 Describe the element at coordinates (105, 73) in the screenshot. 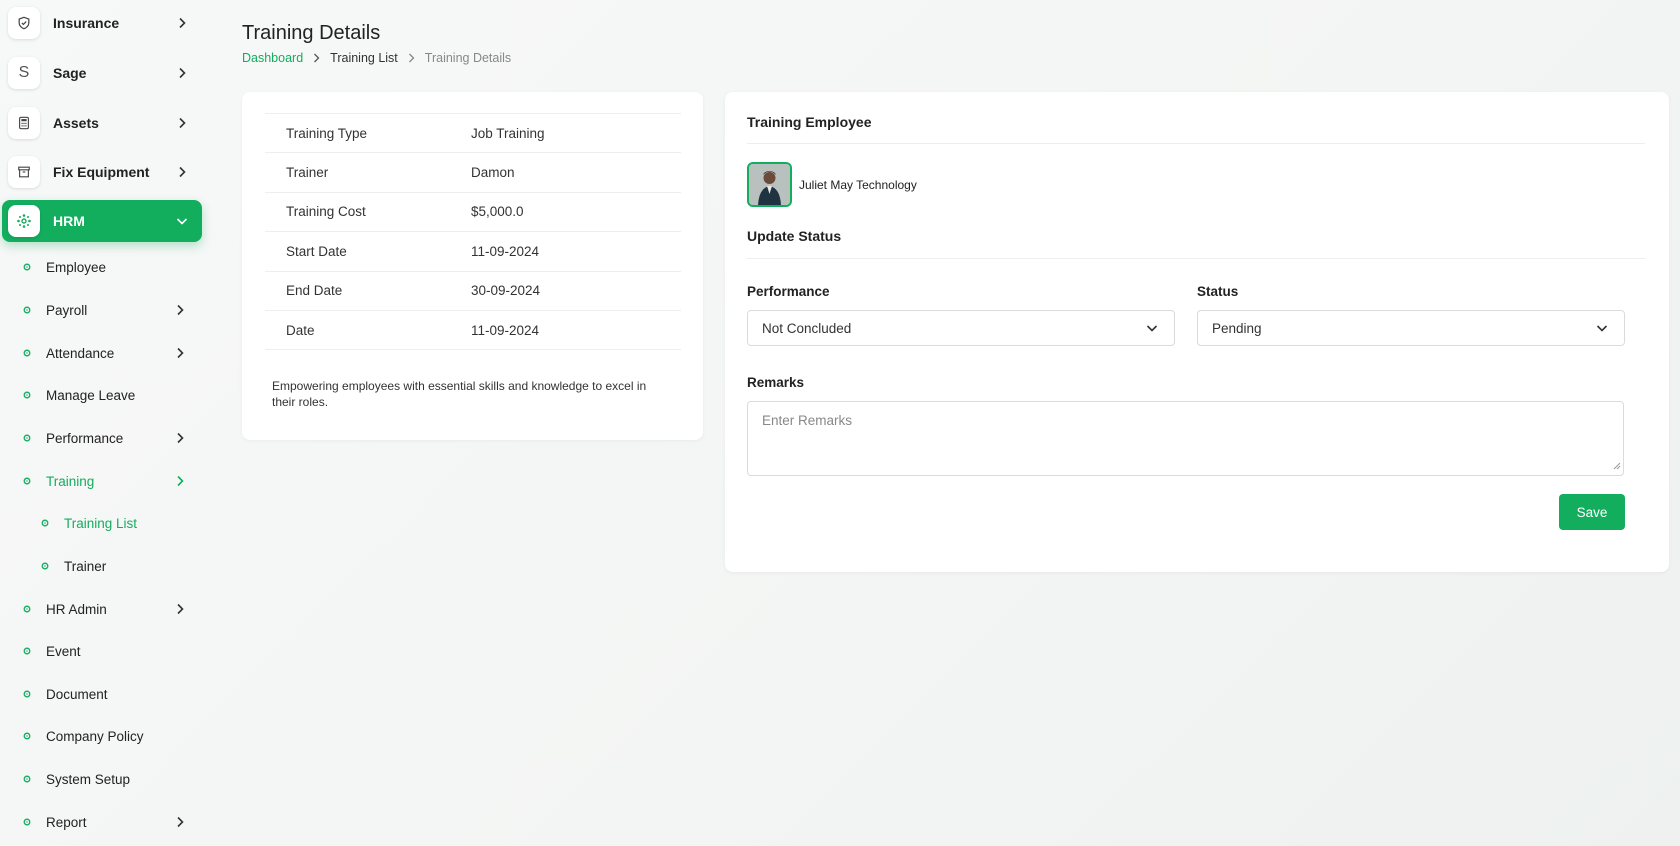

I see `sidebar-item-sage: S Sage` at that location.